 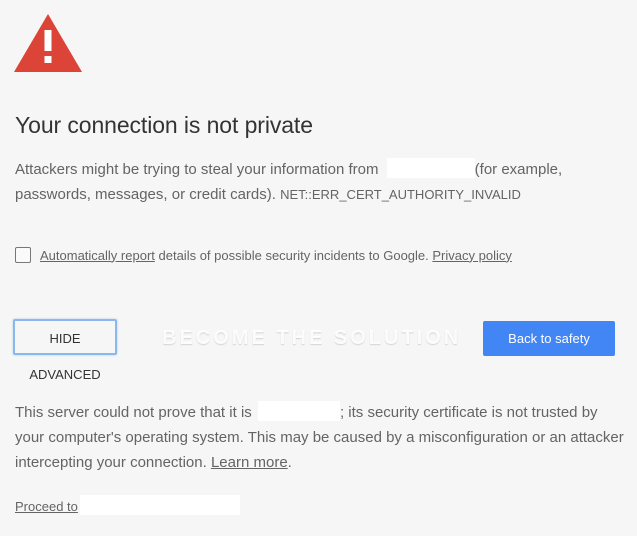 What do you see at coordinates (135, 412) in the screenshot?
I see `details-text: This server could not prove that it is` at bounding box center [135, 412].